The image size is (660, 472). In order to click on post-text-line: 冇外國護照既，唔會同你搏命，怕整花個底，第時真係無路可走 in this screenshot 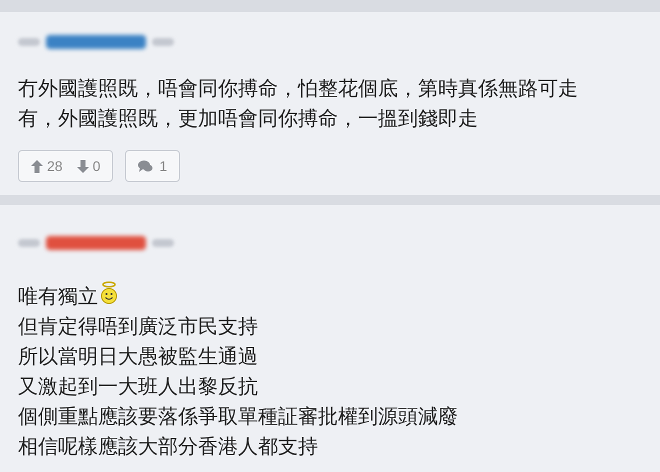, I will do `click(298, 89)`.